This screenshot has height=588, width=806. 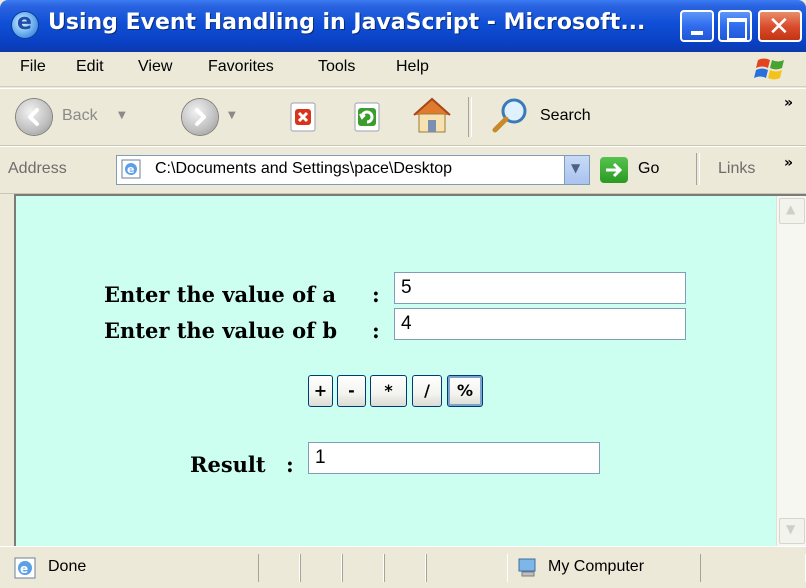 I want to click on menu-bar: File Edit View Favorites Tools Help, so click(x=403, y=69).